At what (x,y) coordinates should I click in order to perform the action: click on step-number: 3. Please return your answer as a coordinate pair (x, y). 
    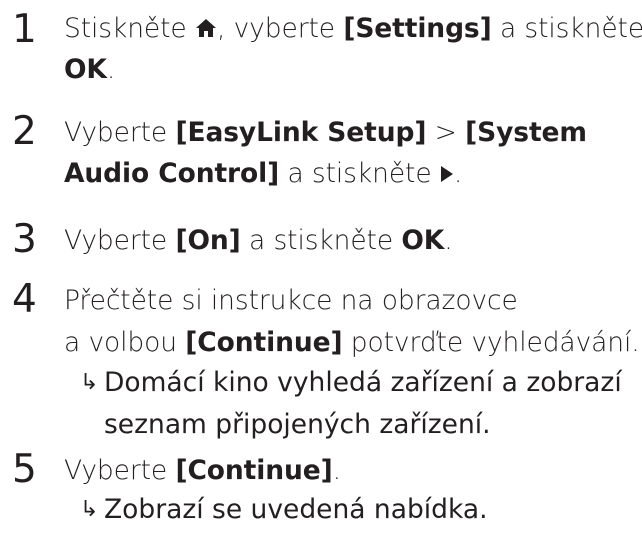
    Looking at the image, I should click on (24, 239).